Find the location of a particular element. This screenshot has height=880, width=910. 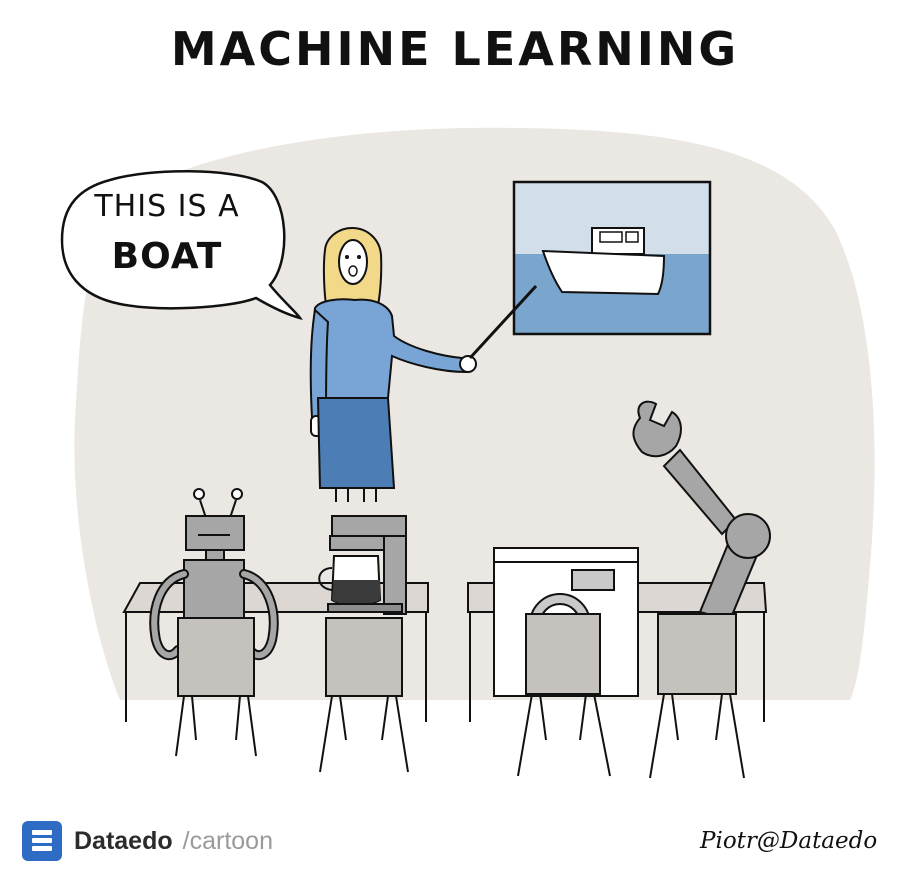

artist-signature: Piotr@Dataedo is located at coordinates (789, 841).